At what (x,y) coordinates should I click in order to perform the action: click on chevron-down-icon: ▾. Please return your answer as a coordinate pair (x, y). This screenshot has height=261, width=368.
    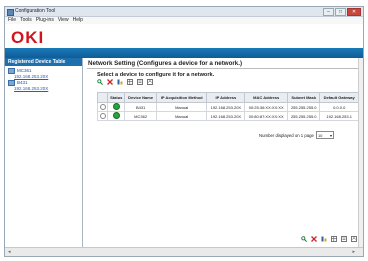
    Looking at the image, I should click on (330, 135).